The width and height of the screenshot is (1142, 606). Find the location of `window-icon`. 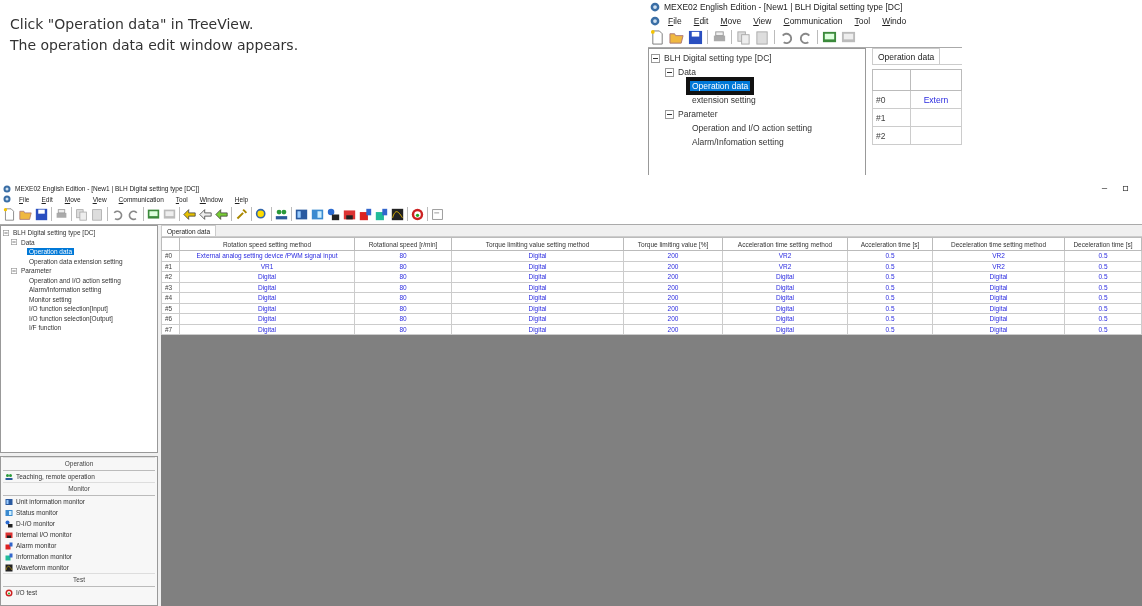

window-icon is located at coordinates (437, 214).